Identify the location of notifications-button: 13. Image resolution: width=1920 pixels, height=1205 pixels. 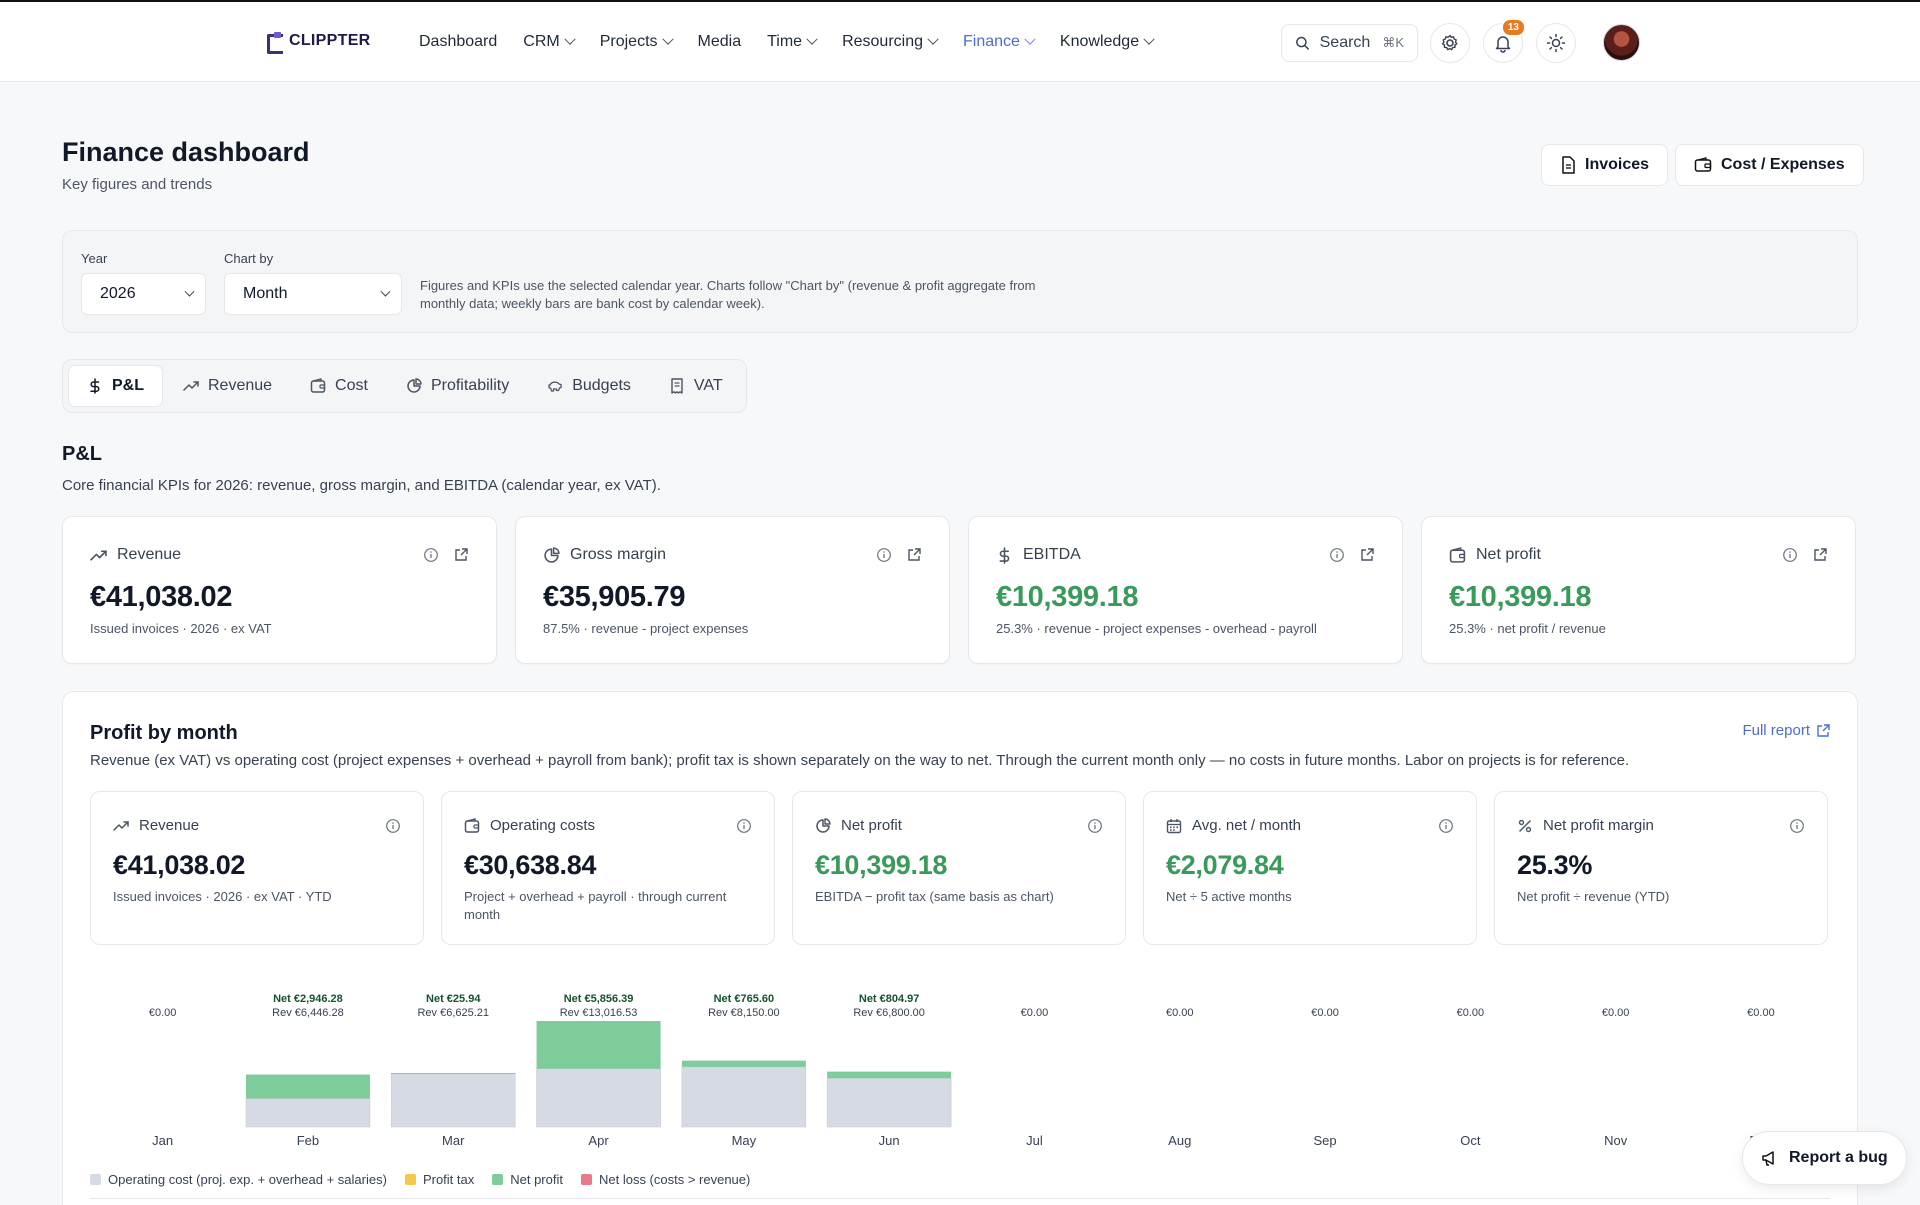
(1504, 40).